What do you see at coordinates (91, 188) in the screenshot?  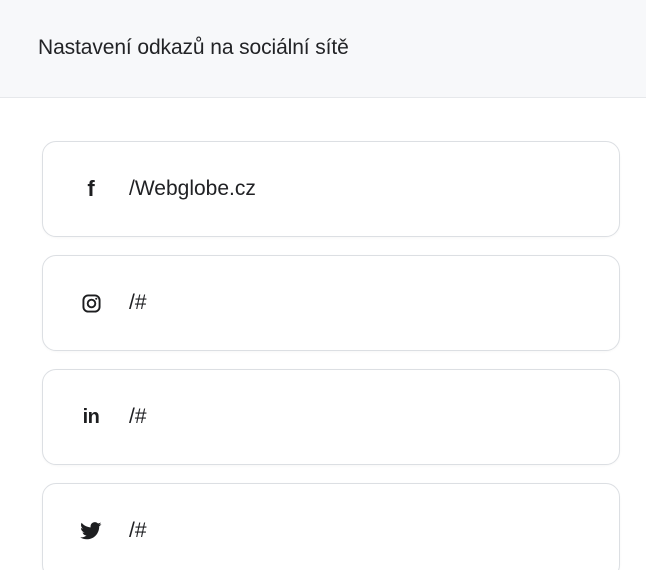 I see `facebook-icon: f` at bounding box center [91, 188].